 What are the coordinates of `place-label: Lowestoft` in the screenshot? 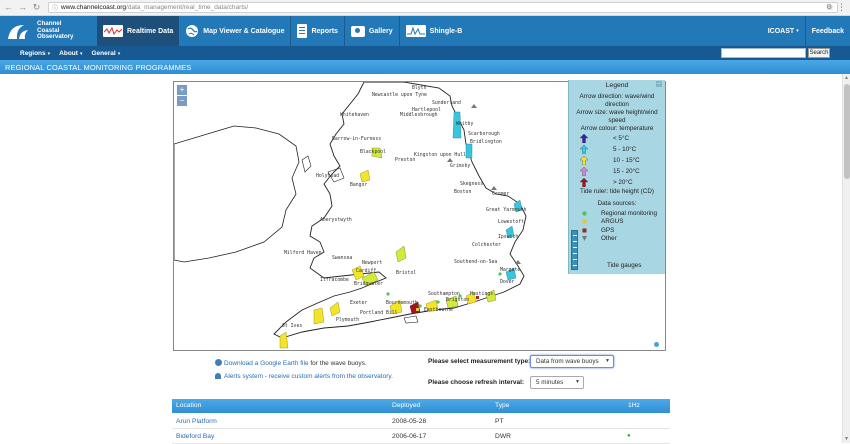 It's located at (511, 222).